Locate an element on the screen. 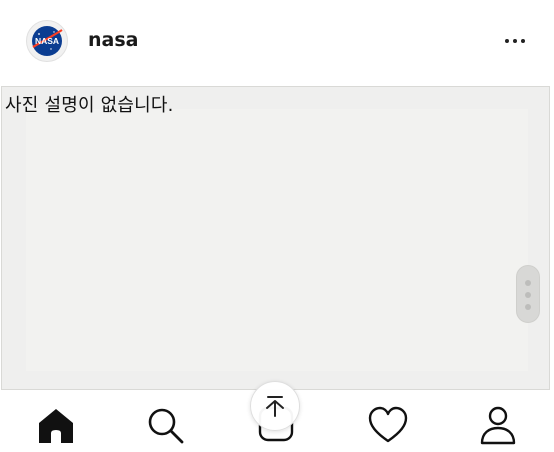  scroll-to-top-icon is located at coordinates (275, 406).